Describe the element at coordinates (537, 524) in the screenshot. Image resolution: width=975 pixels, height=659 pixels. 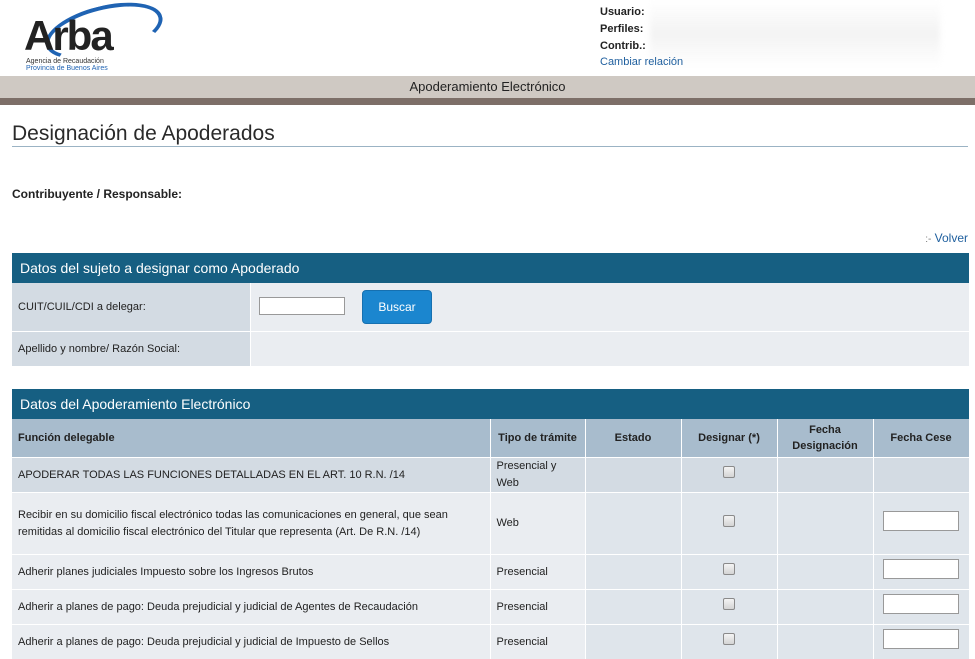
I see `tipo-cell: Web` at that location.